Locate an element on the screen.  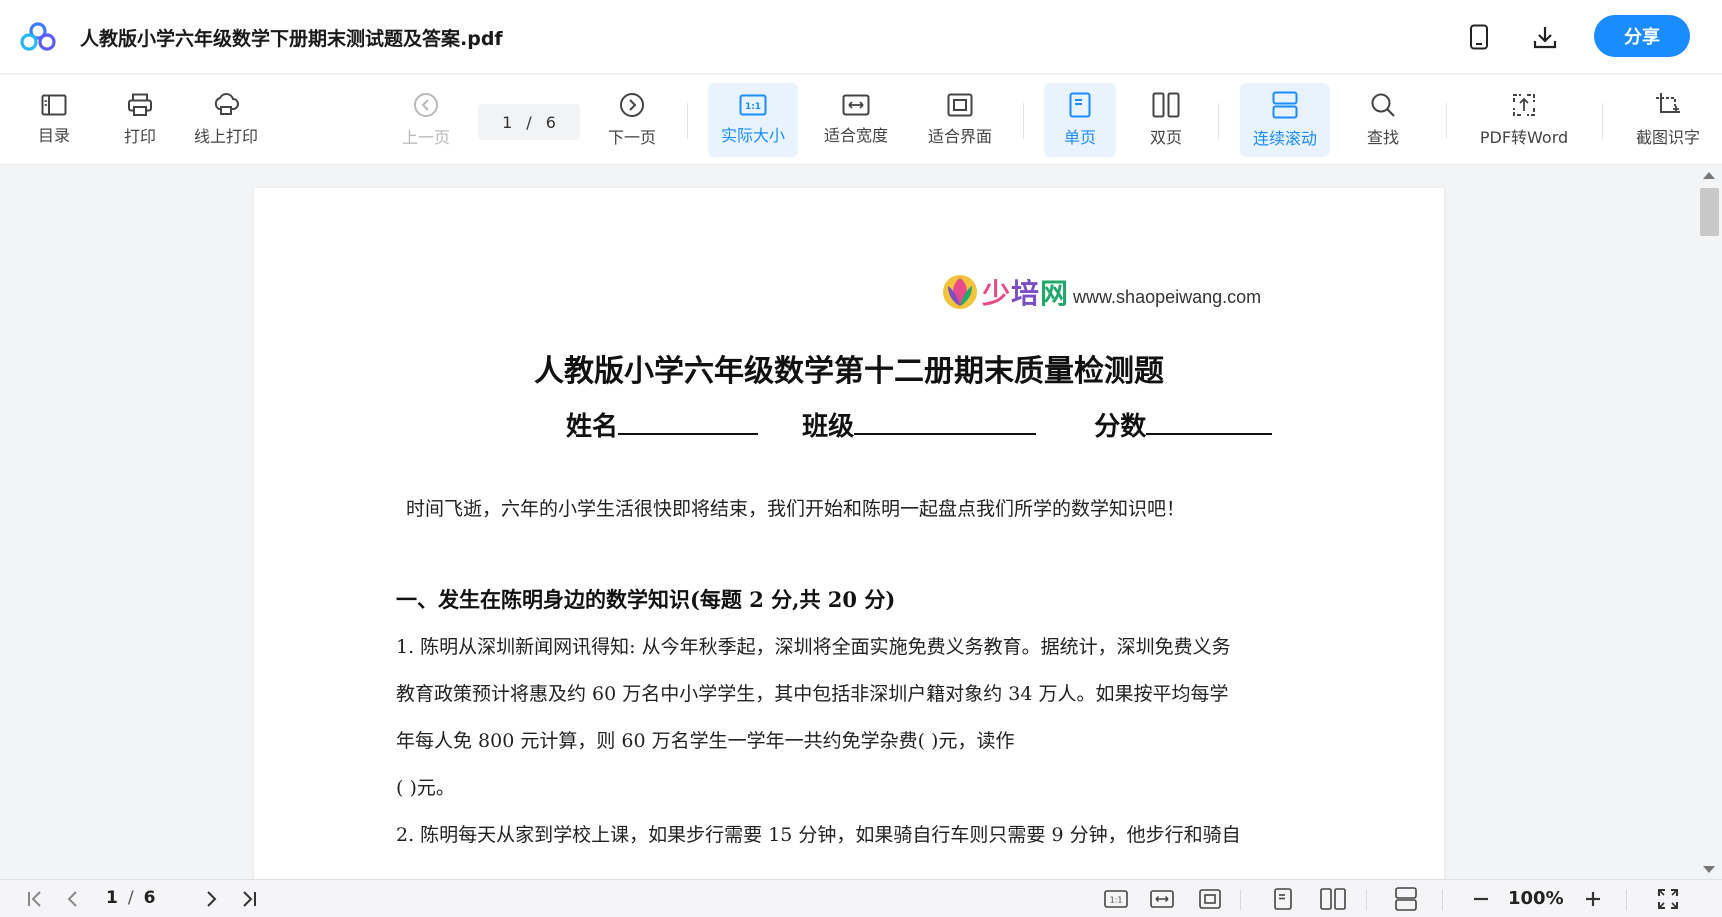
status-actual-size-button: 1:1 is located at coordinates (1116, 899).